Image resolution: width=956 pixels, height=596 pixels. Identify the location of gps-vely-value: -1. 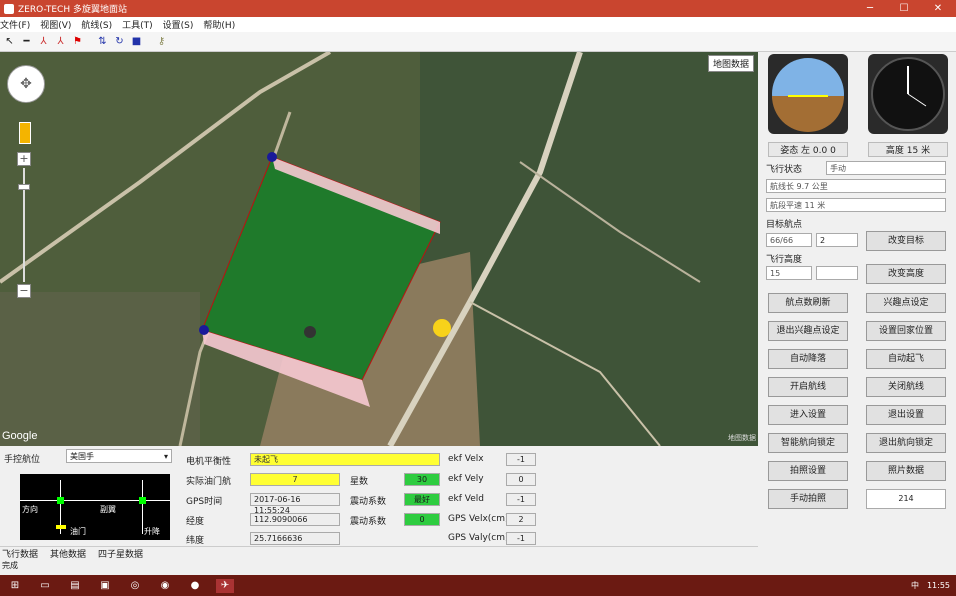
(521, 538).